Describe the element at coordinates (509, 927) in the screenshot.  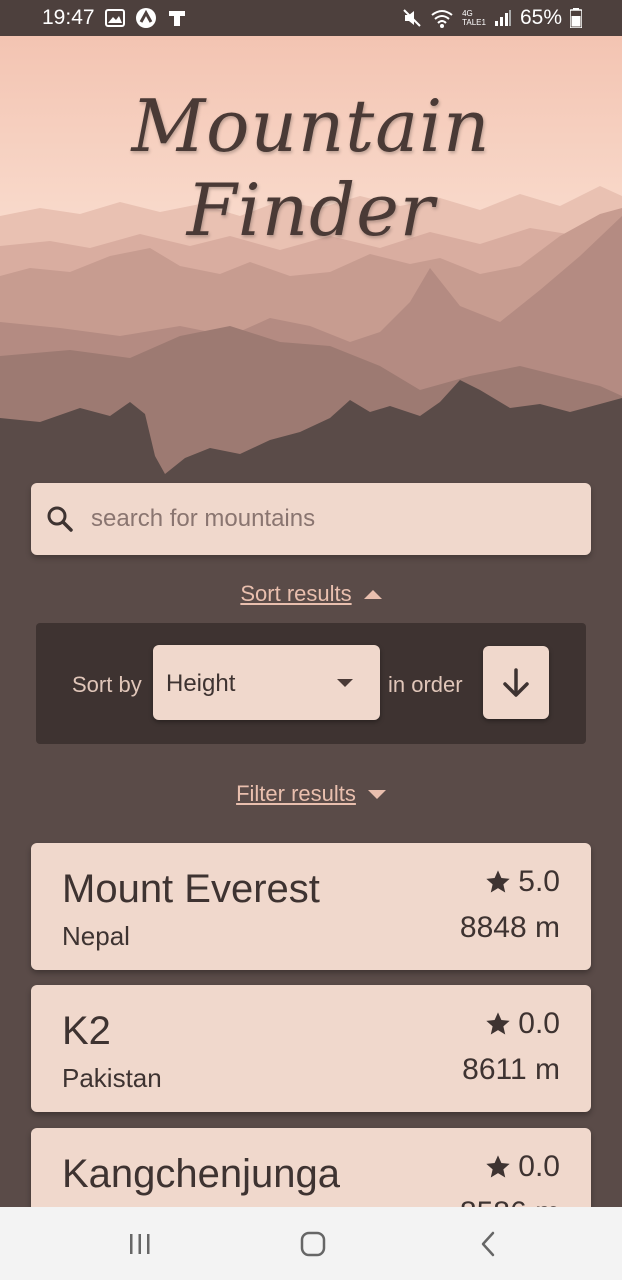
I see `mountain-height: 8848 m` at that location.